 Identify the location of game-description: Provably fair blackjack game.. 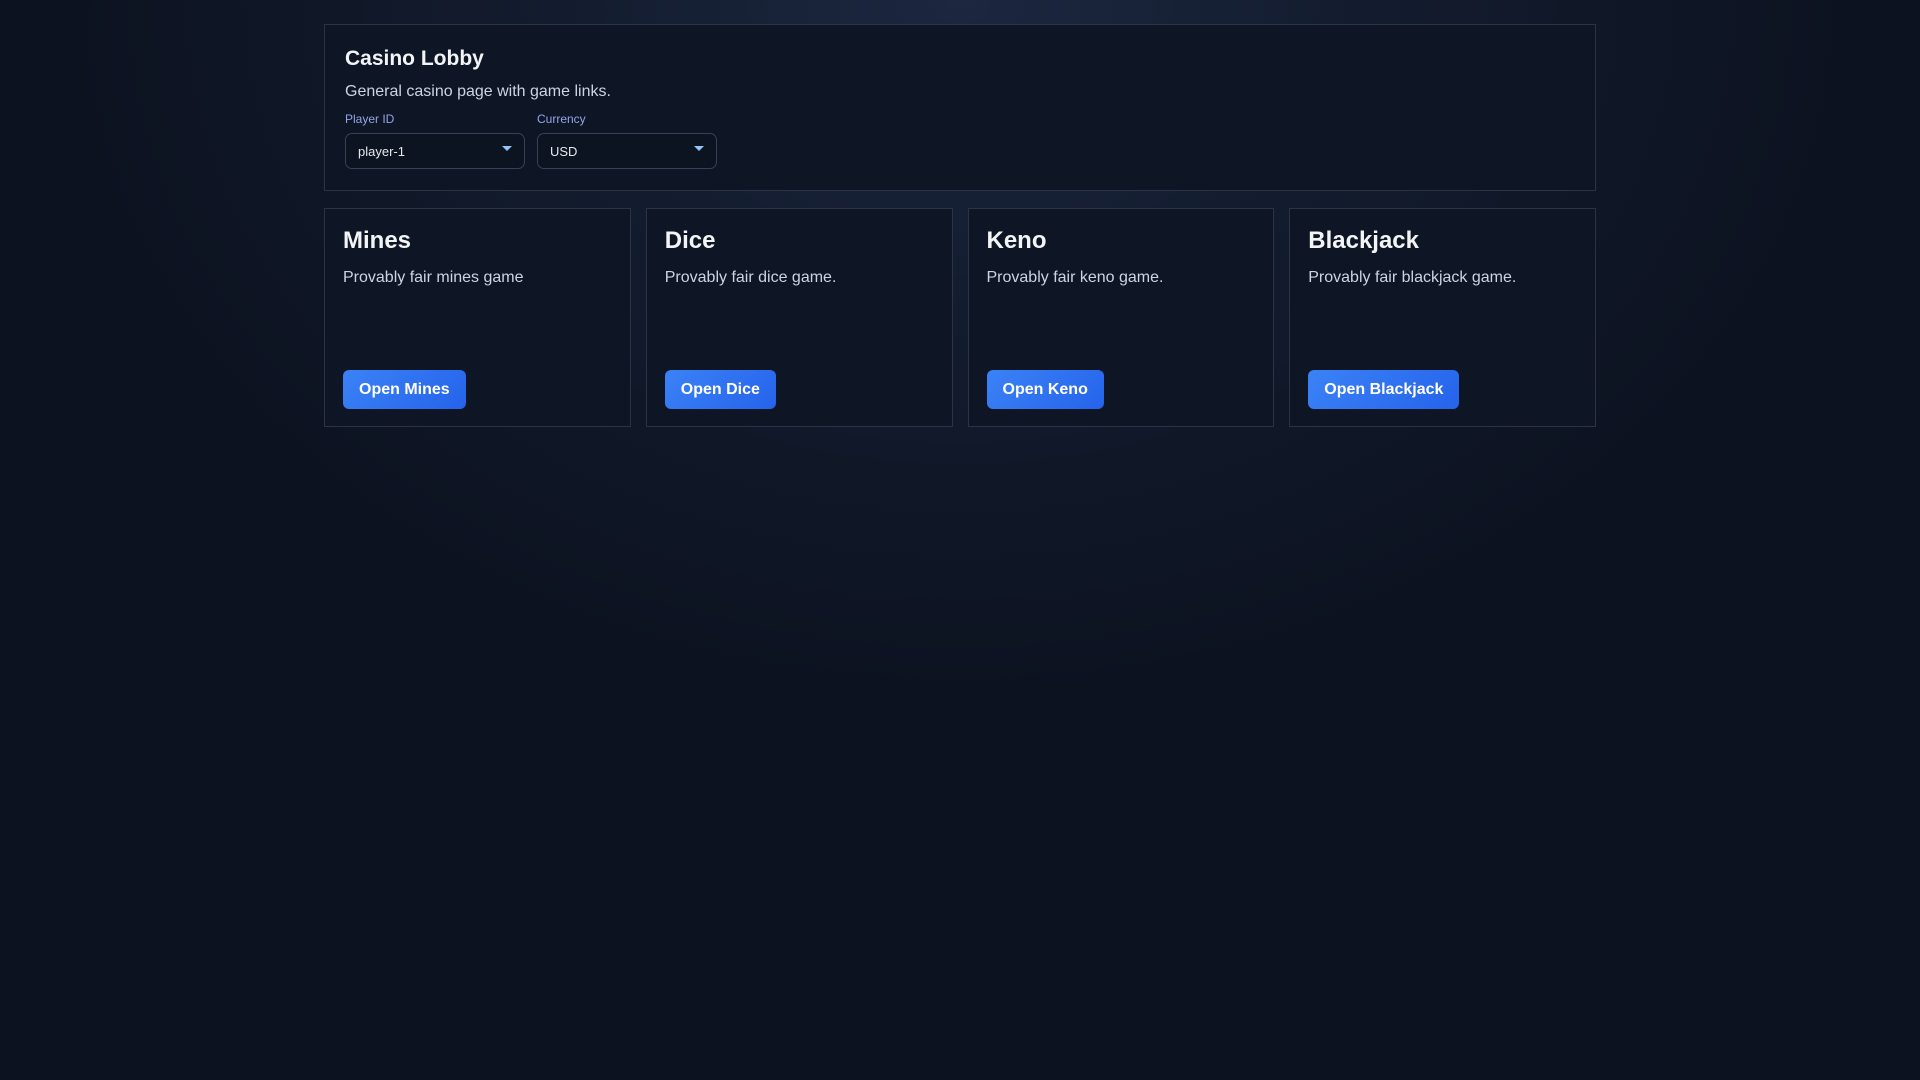
(1412, 277).